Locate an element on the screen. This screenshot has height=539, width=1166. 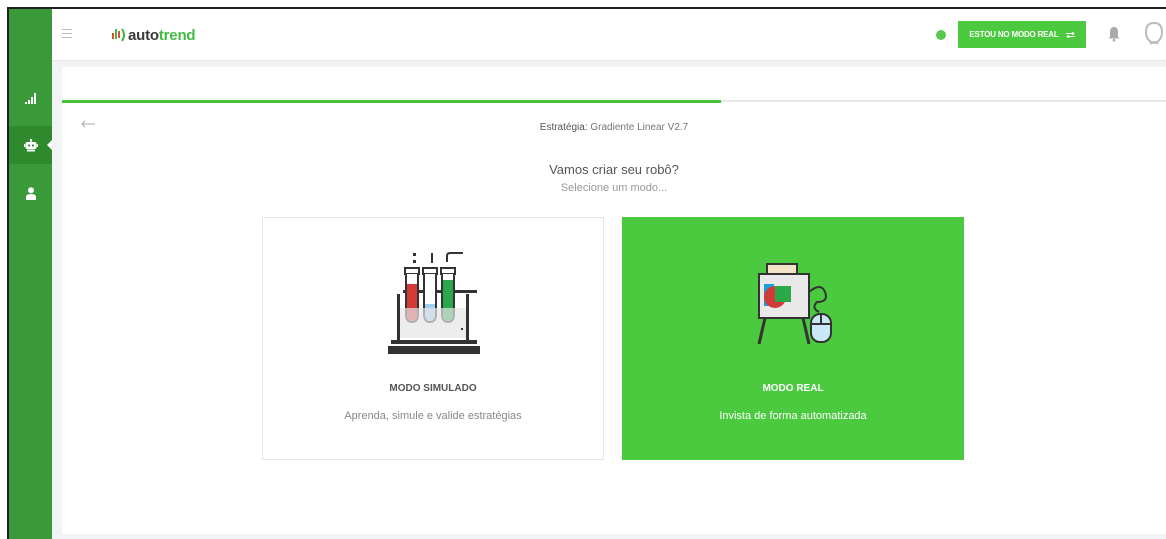
sidebar is located at coordinates (31, 274).